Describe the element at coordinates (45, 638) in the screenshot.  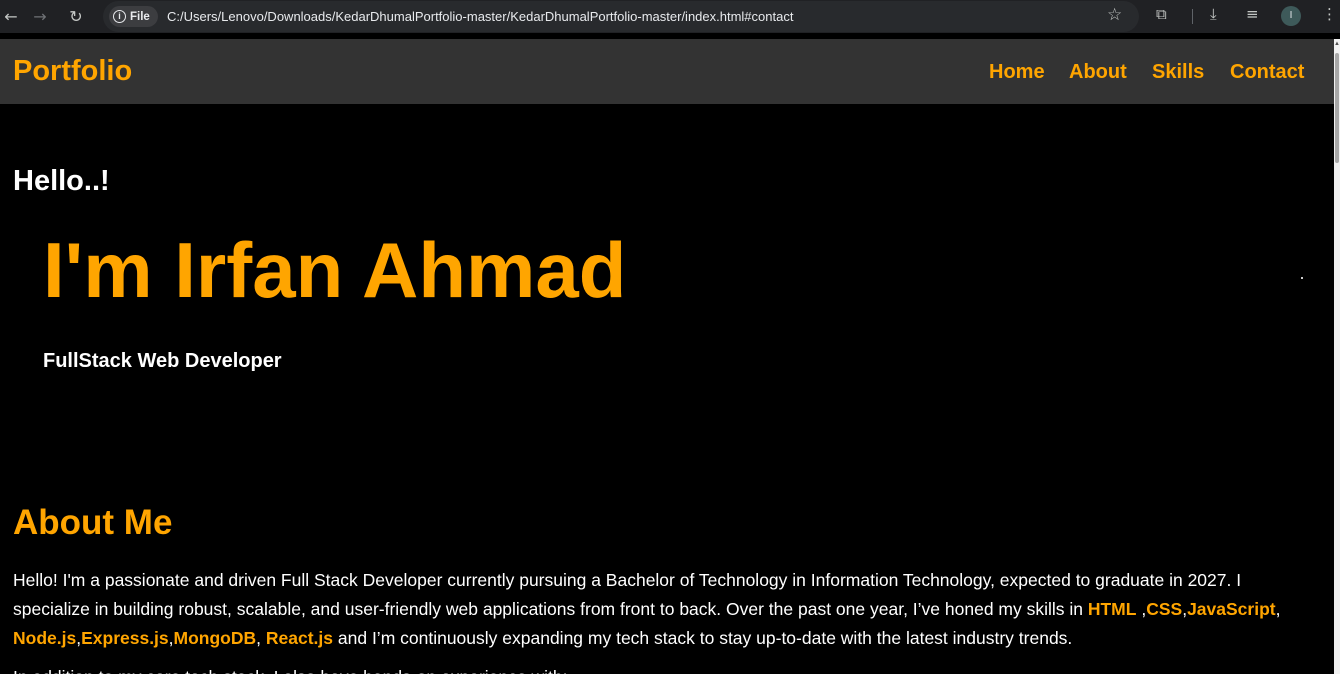
I see `skill-nodejs: Node.js` at that location.